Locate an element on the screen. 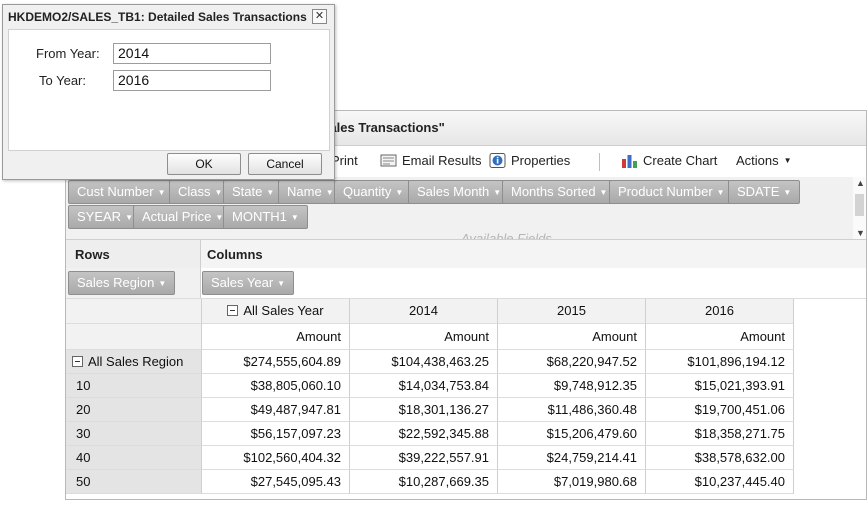 This screenshot has width=868, height=511. field-chip: Name ▼ is located at coordinates (310, 192).